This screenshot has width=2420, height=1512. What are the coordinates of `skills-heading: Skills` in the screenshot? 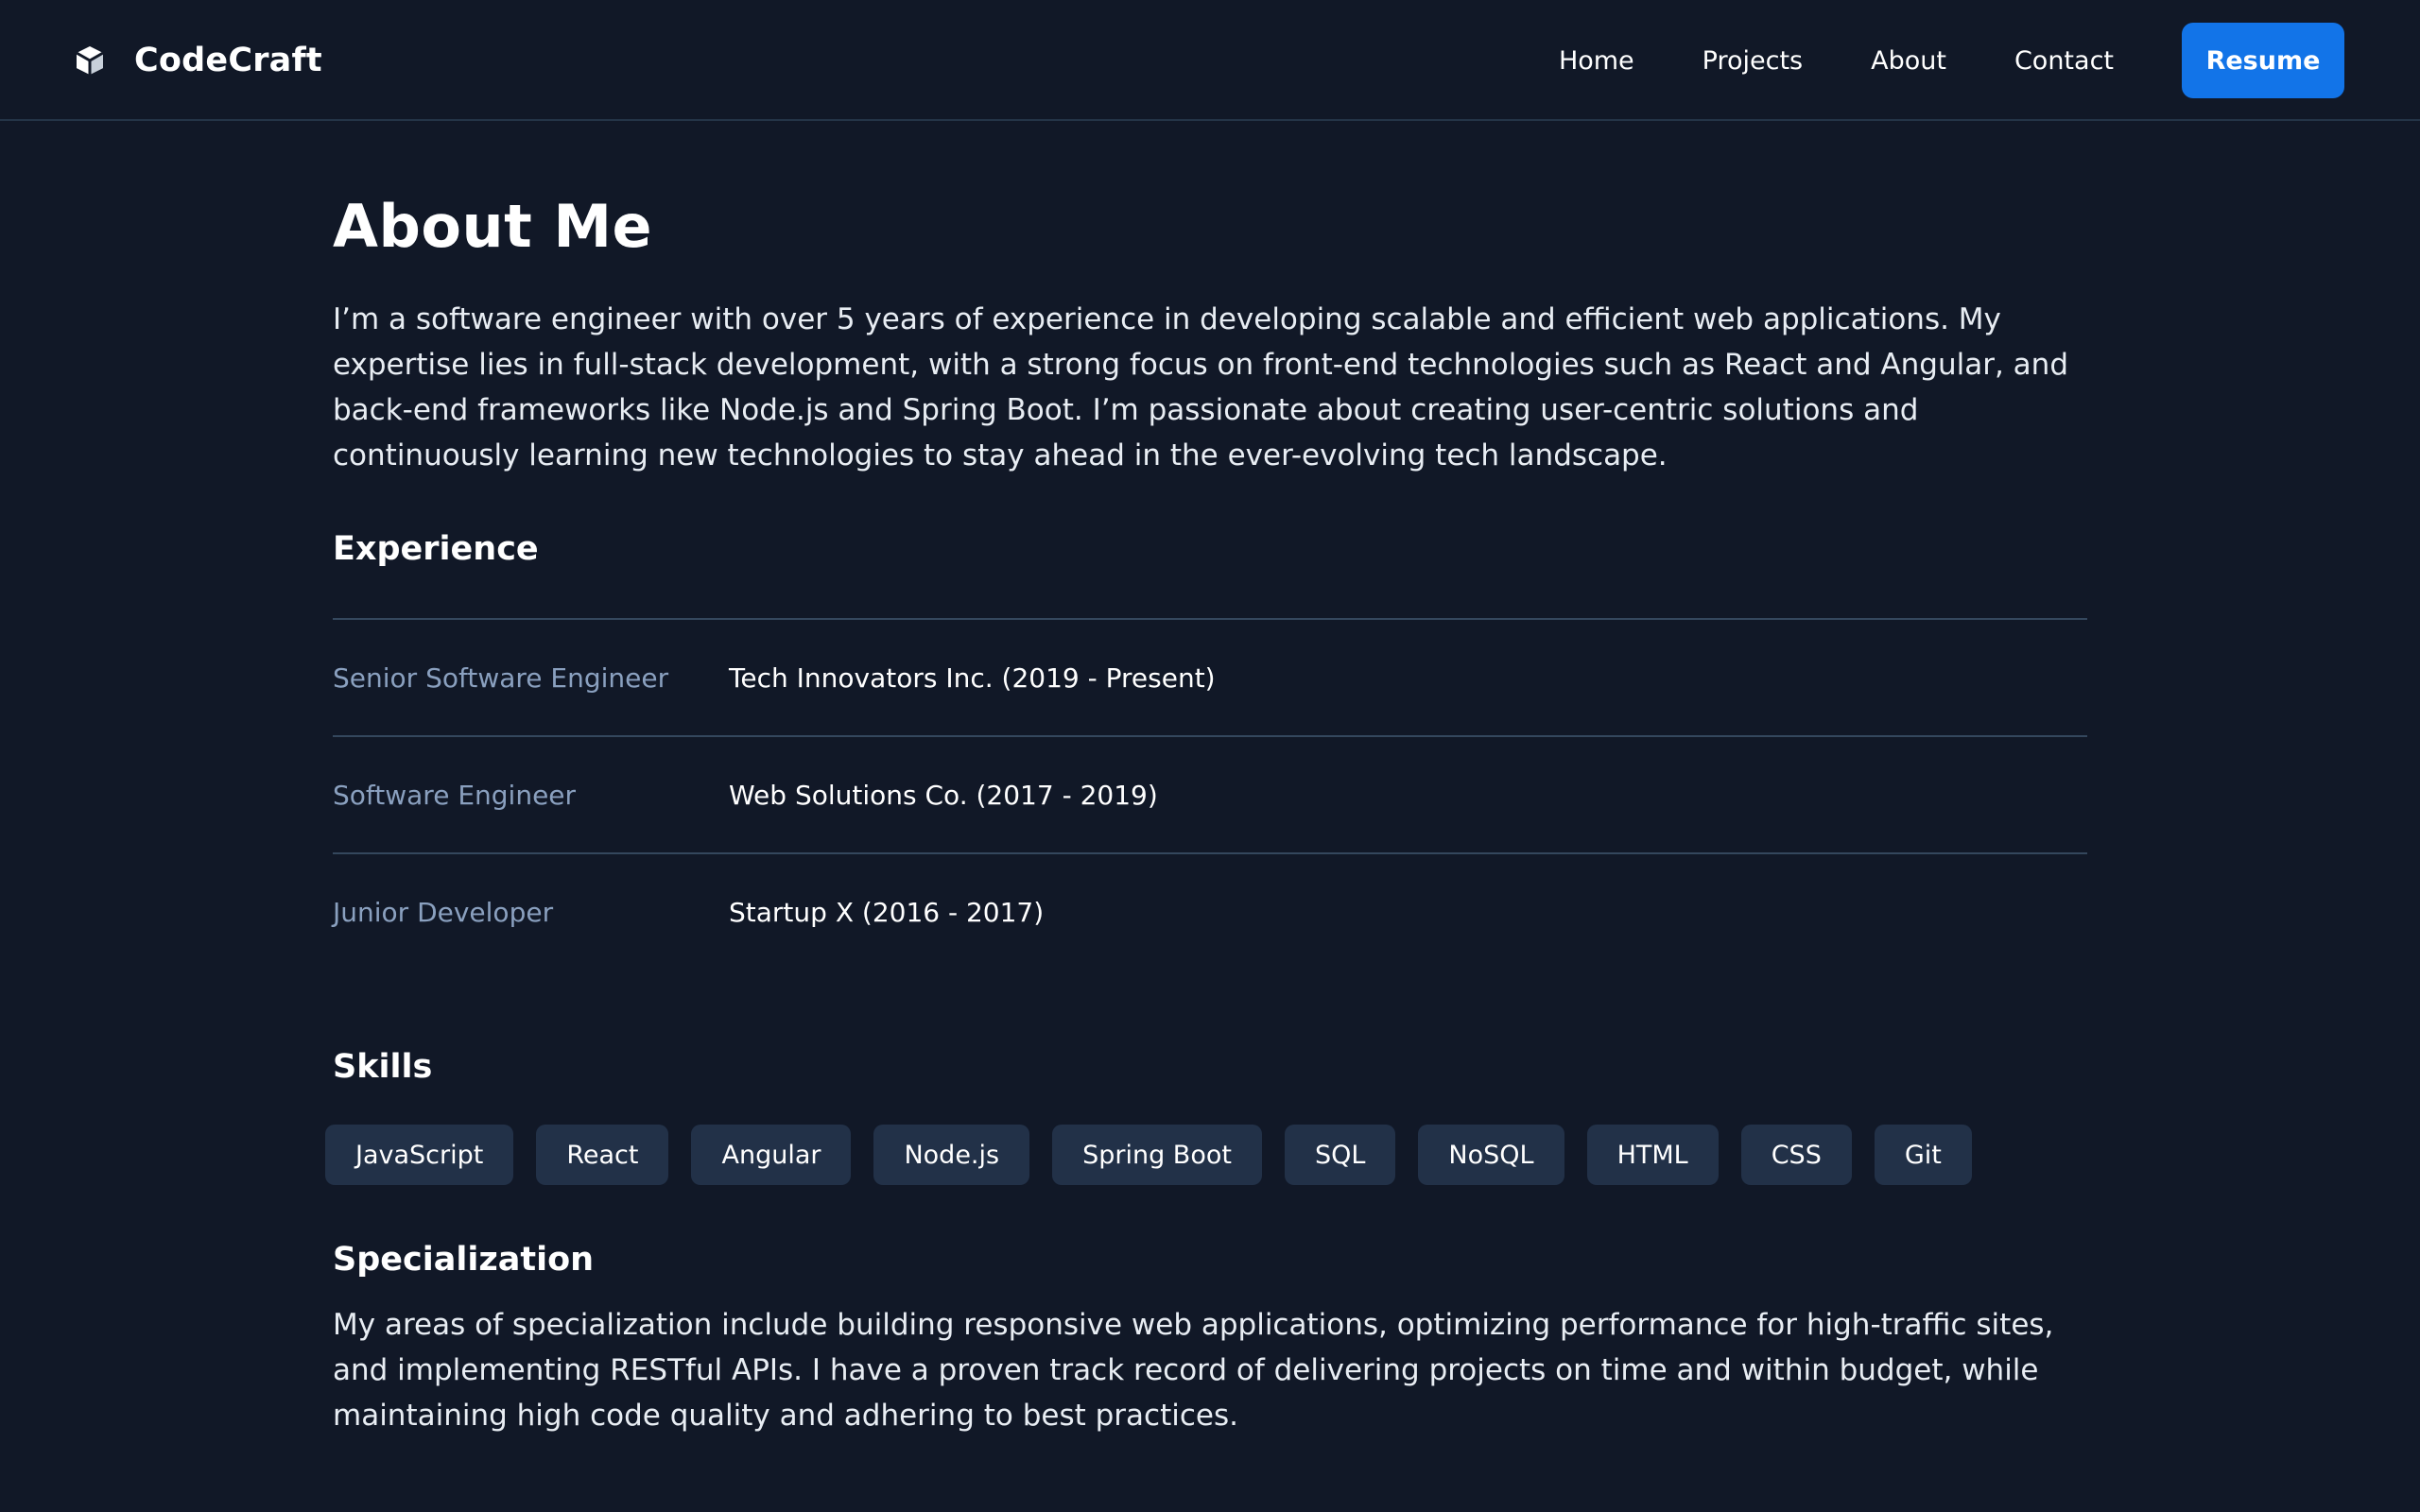 It's located at (383, 1067).